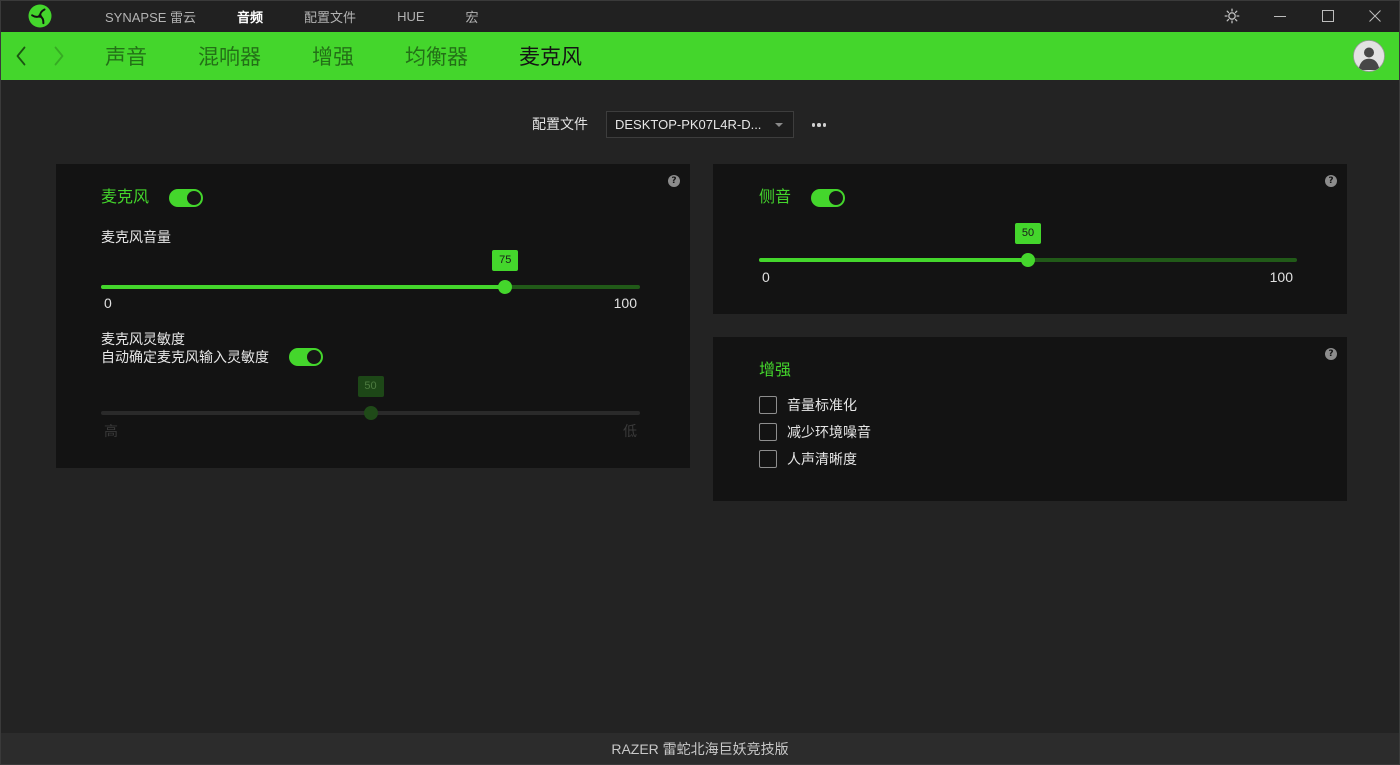 This screenshot has height=765, width=1400. I want to click on chevron-right-icon, so click(59, 56).